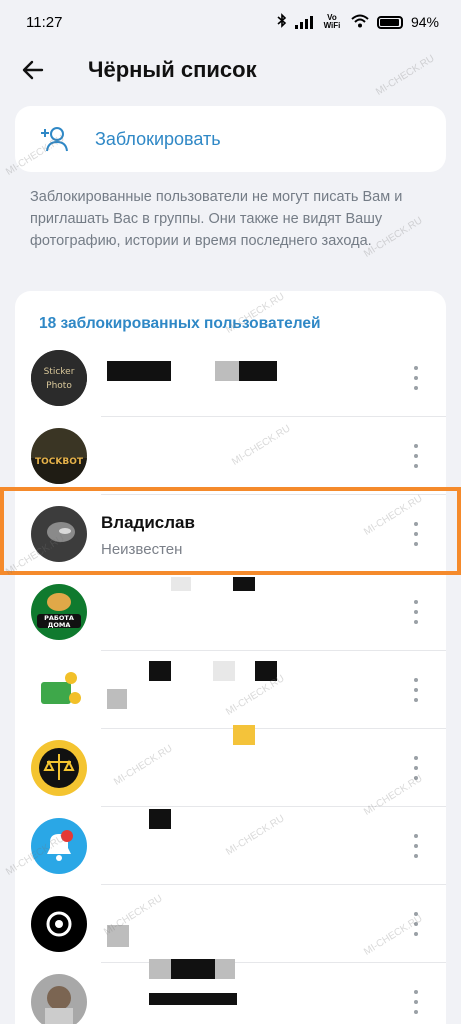 The height and width of the screenshot is (1024, 461). I want to click on add-user-icon, so click(55, 139).